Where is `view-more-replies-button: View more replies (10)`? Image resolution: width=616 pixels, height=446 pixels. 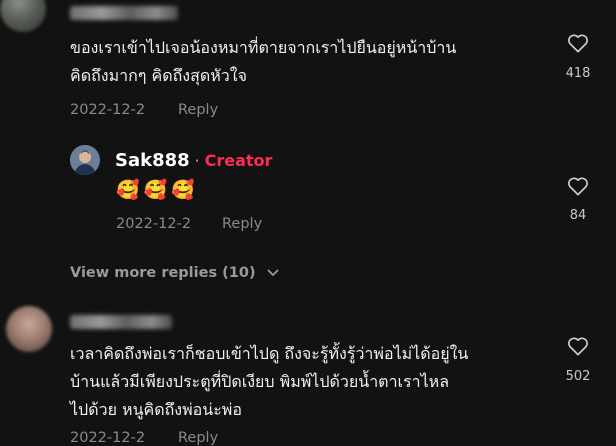
view-more-replies-button: View more replies (10) is located at coordinates (174, 271).